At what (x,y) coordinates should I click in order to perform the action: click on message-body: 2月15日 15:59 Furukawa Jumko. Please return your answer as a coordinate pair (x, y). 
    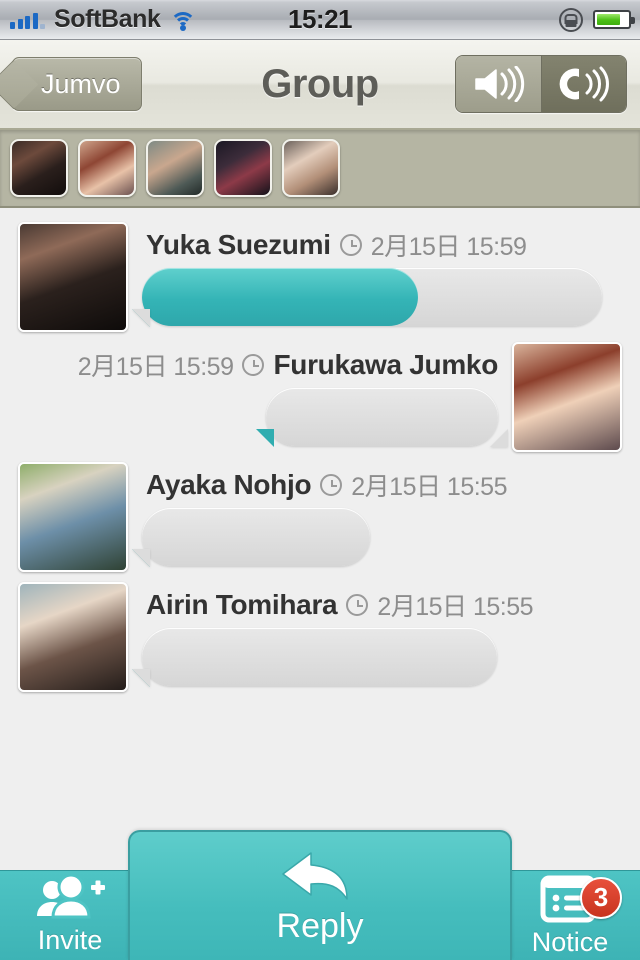
    Looking at the image, I should click on (265, 394).